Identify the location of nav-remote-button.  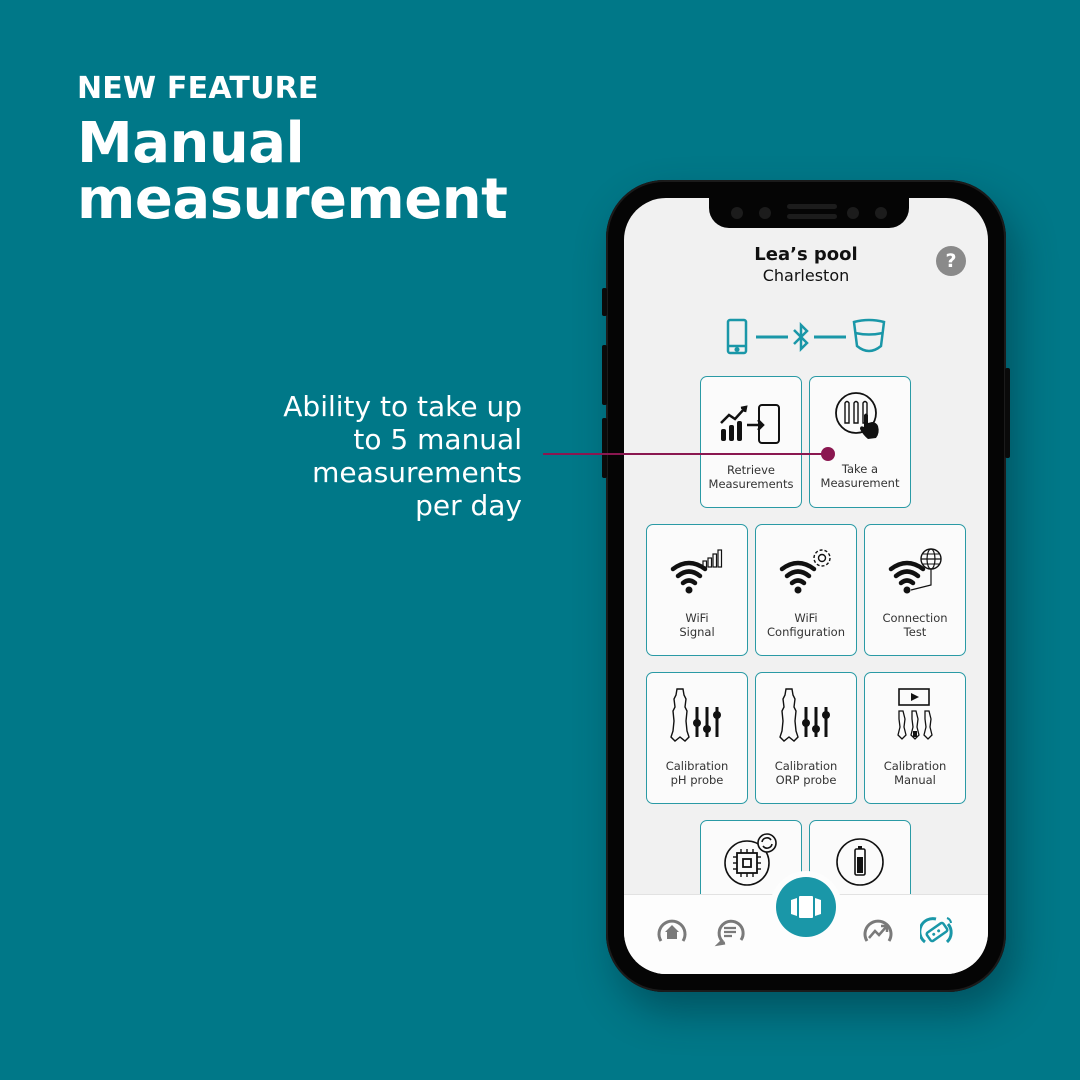
(935, 931).